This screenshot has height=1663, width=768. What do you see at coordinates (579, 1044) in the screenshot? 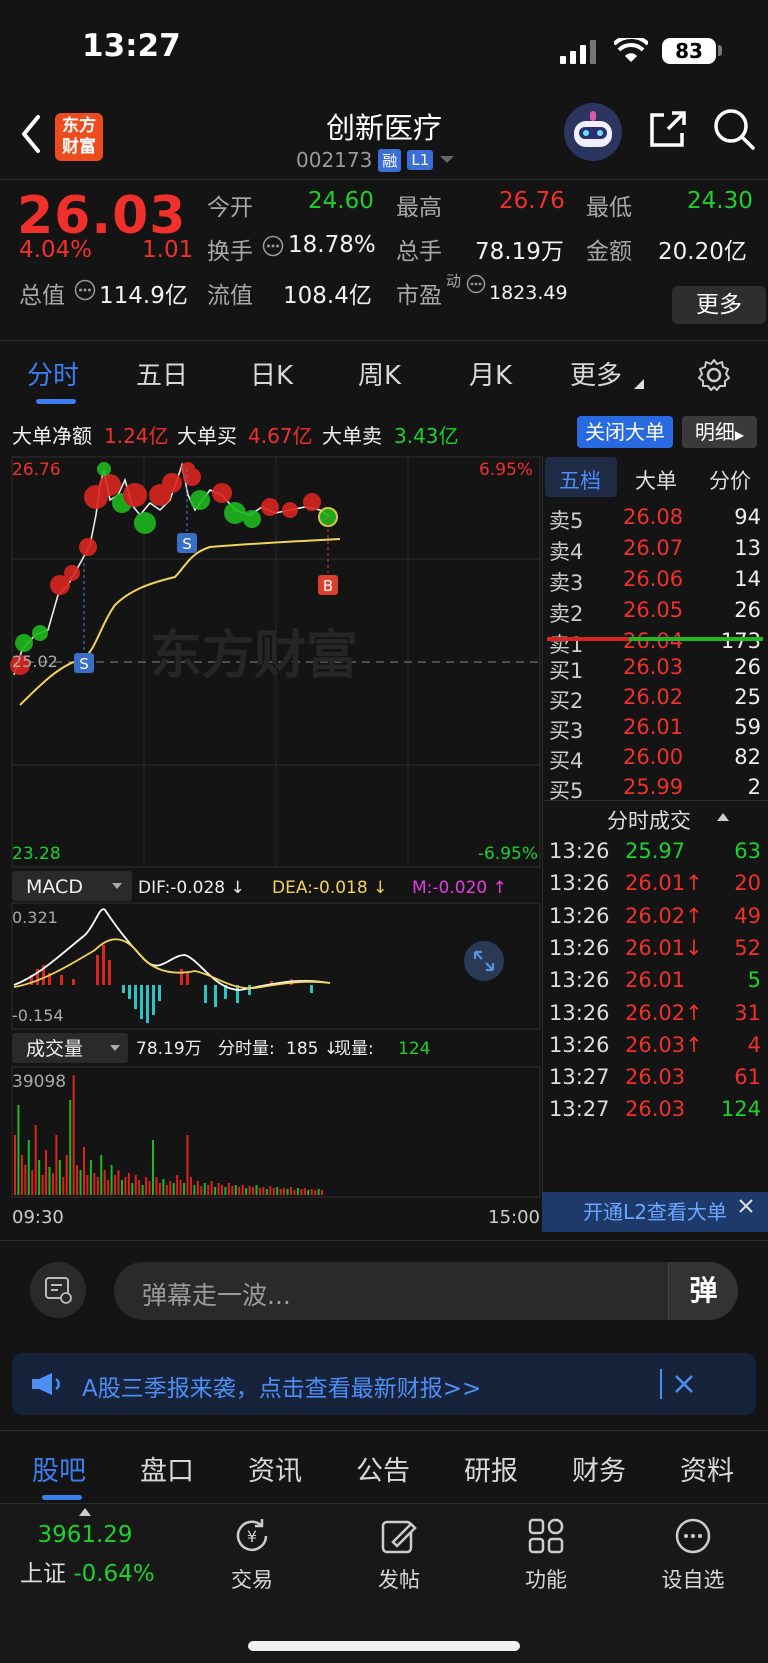
I see `trade-time: 13:26` at bounding box center [579, 1044].